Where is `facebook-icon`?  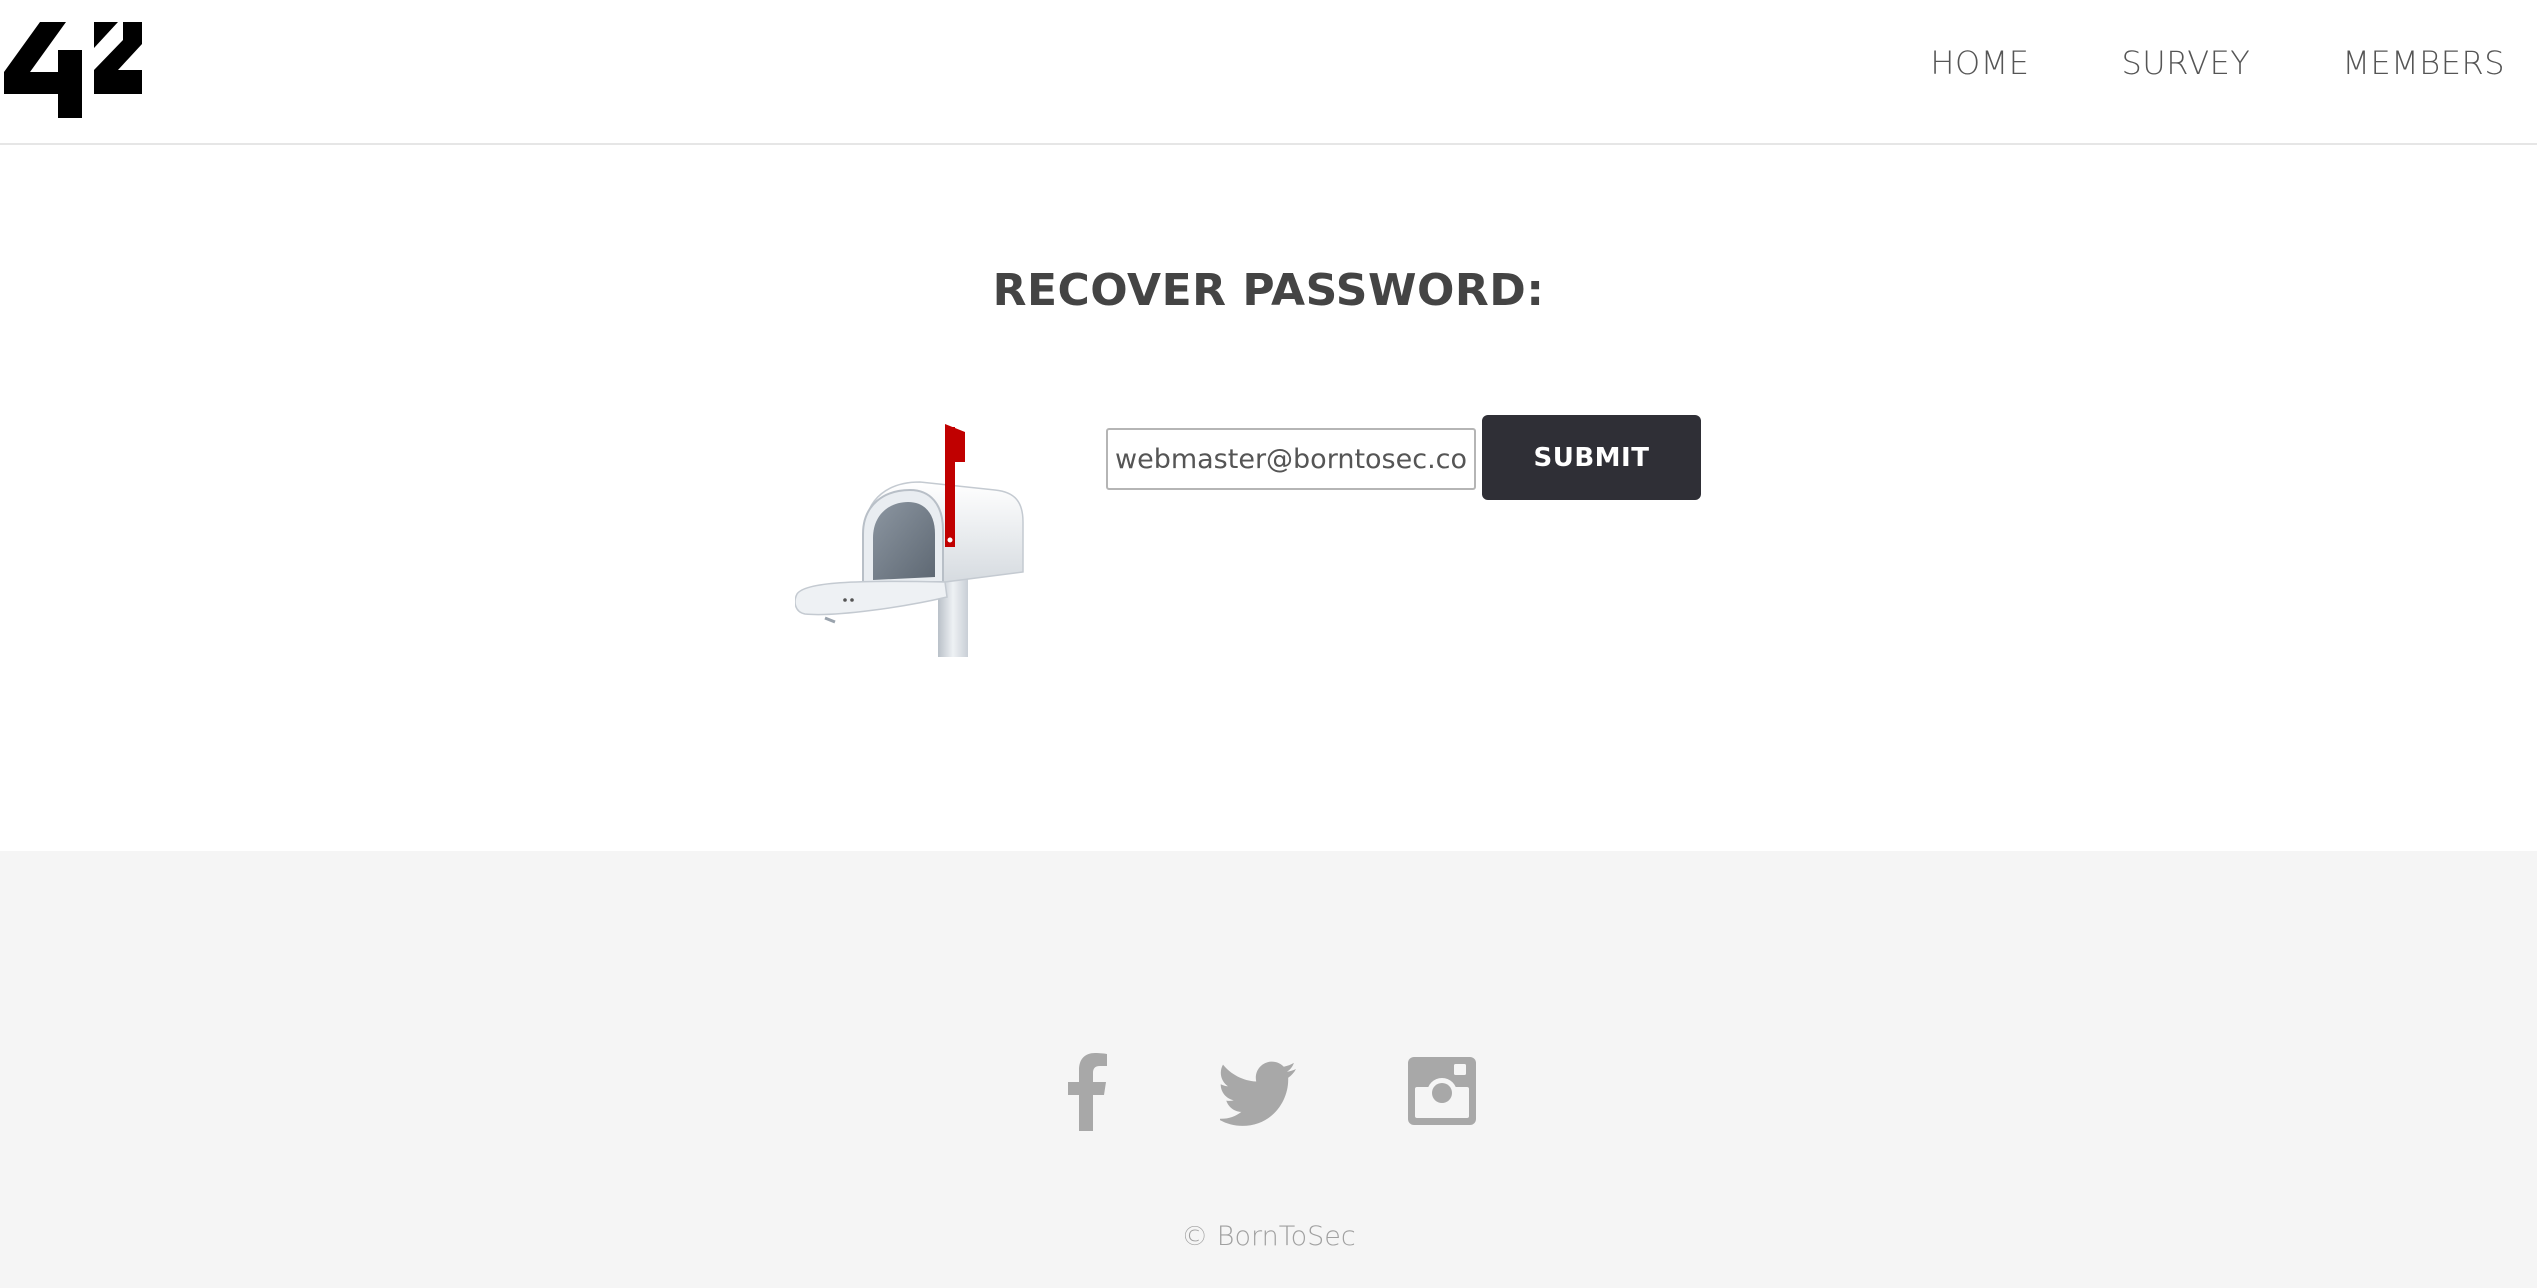 facebook-icon is located at coordinates (1090, 1091).